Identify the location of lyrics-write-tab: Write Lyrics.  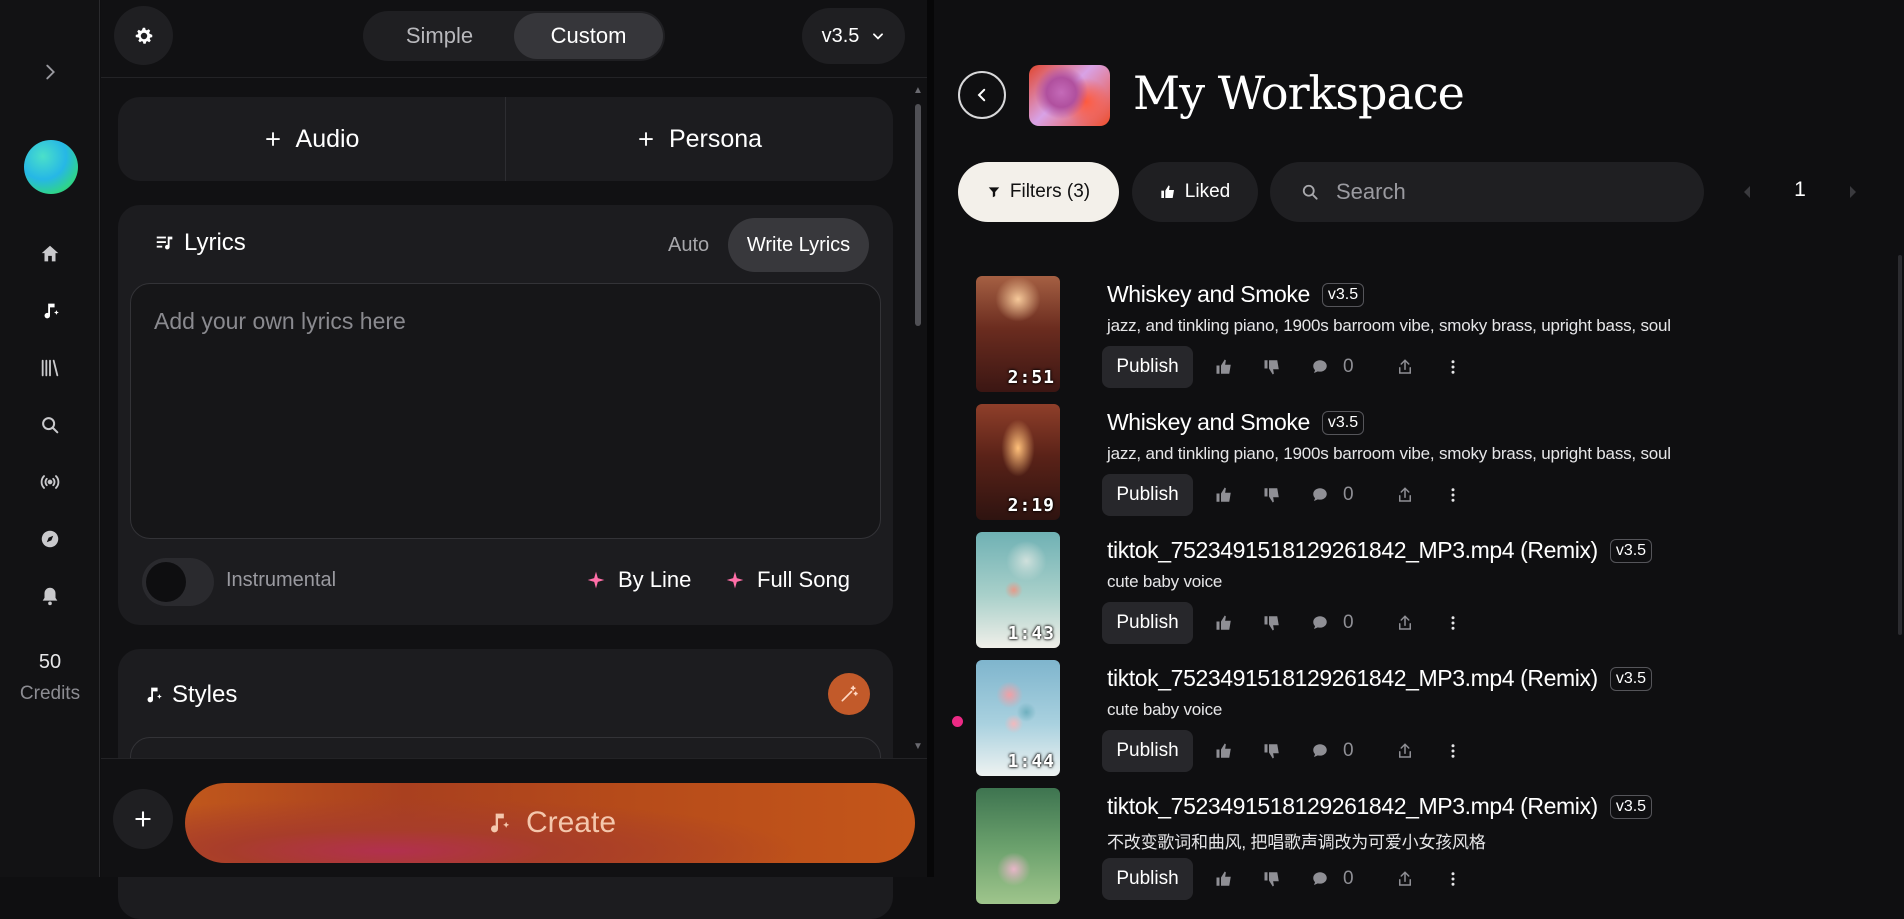
(798, 245).